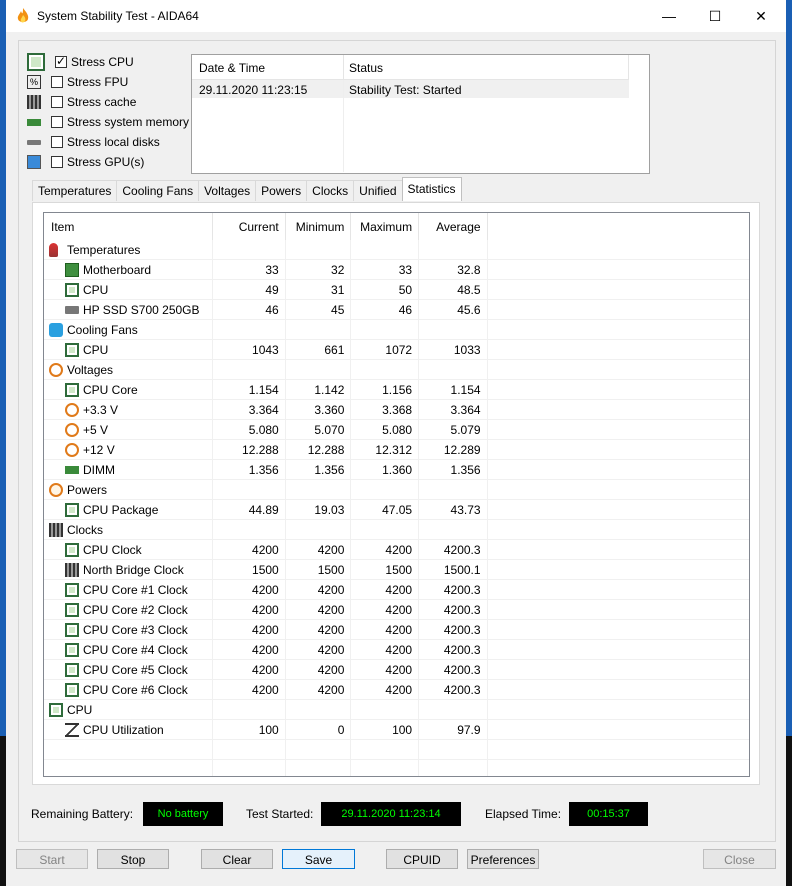  I want to click on table-row: CPU Core #1 Clock 4200 4200 4200 4200.3, so click(396, 589).